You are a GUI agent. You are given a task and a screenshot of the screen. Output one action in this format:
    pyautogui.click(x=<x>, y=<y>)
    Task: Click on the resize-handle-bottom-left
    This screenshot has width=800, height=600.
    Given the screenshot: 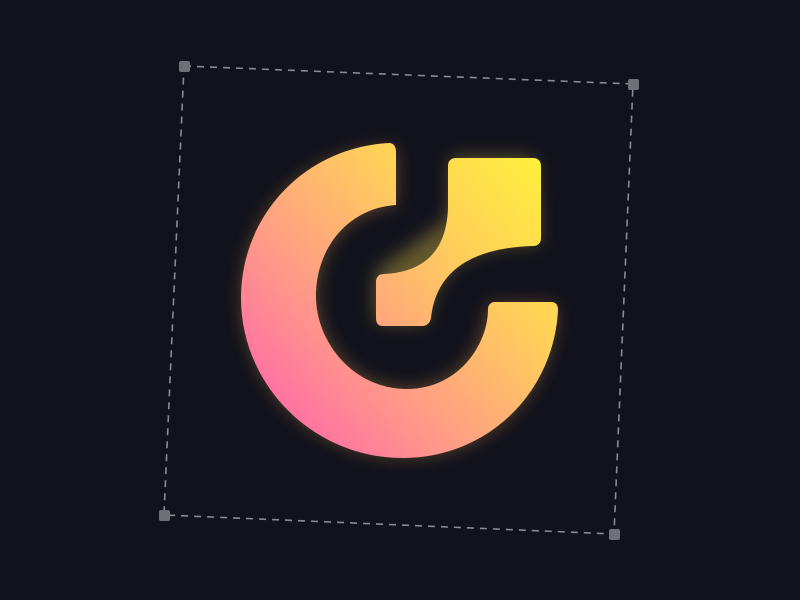 What is the action you would take?
    pyautogui.click(x=164, y=515)
    